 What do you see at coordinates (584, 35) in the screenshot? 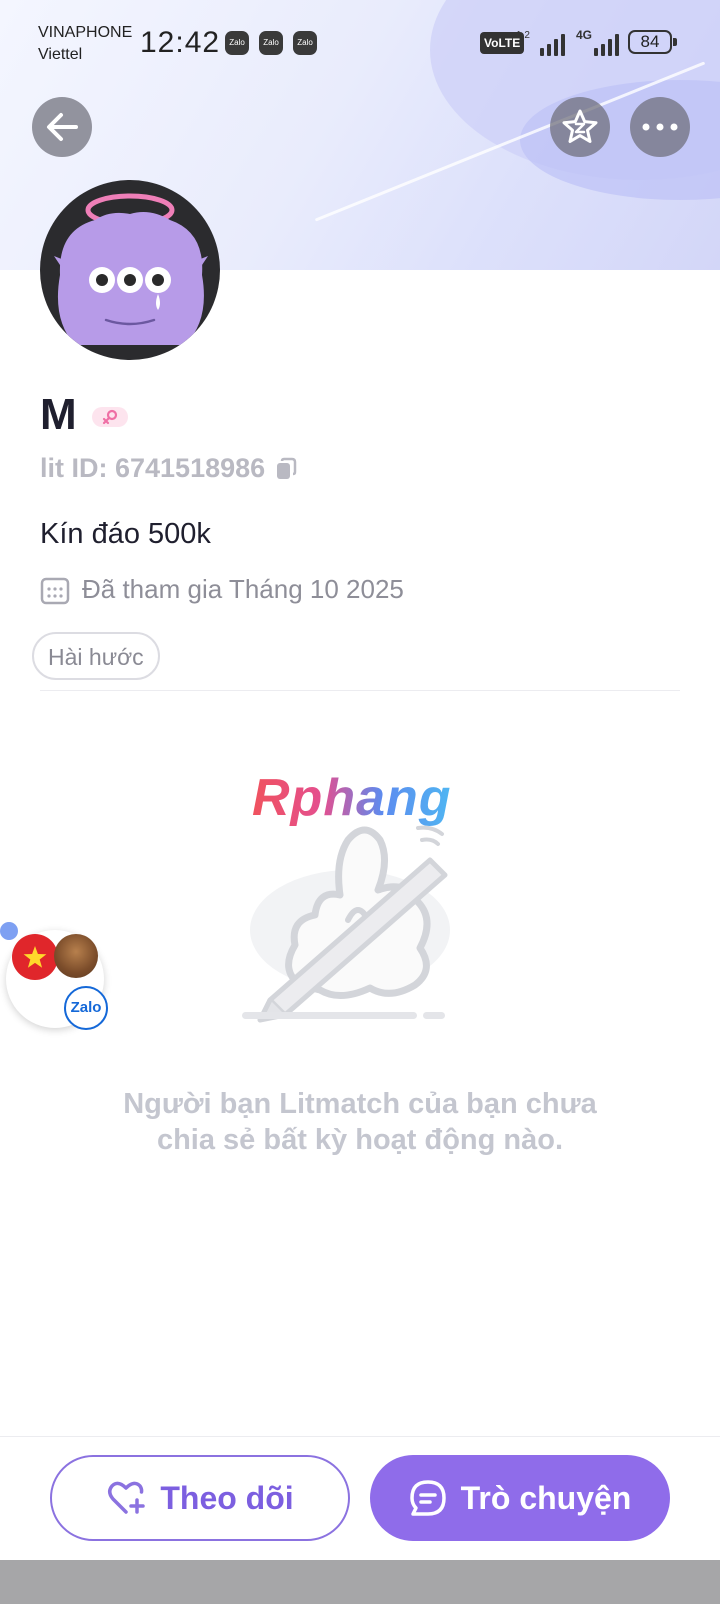
I see `network-type: 4G` at bounding box center [584, 35].